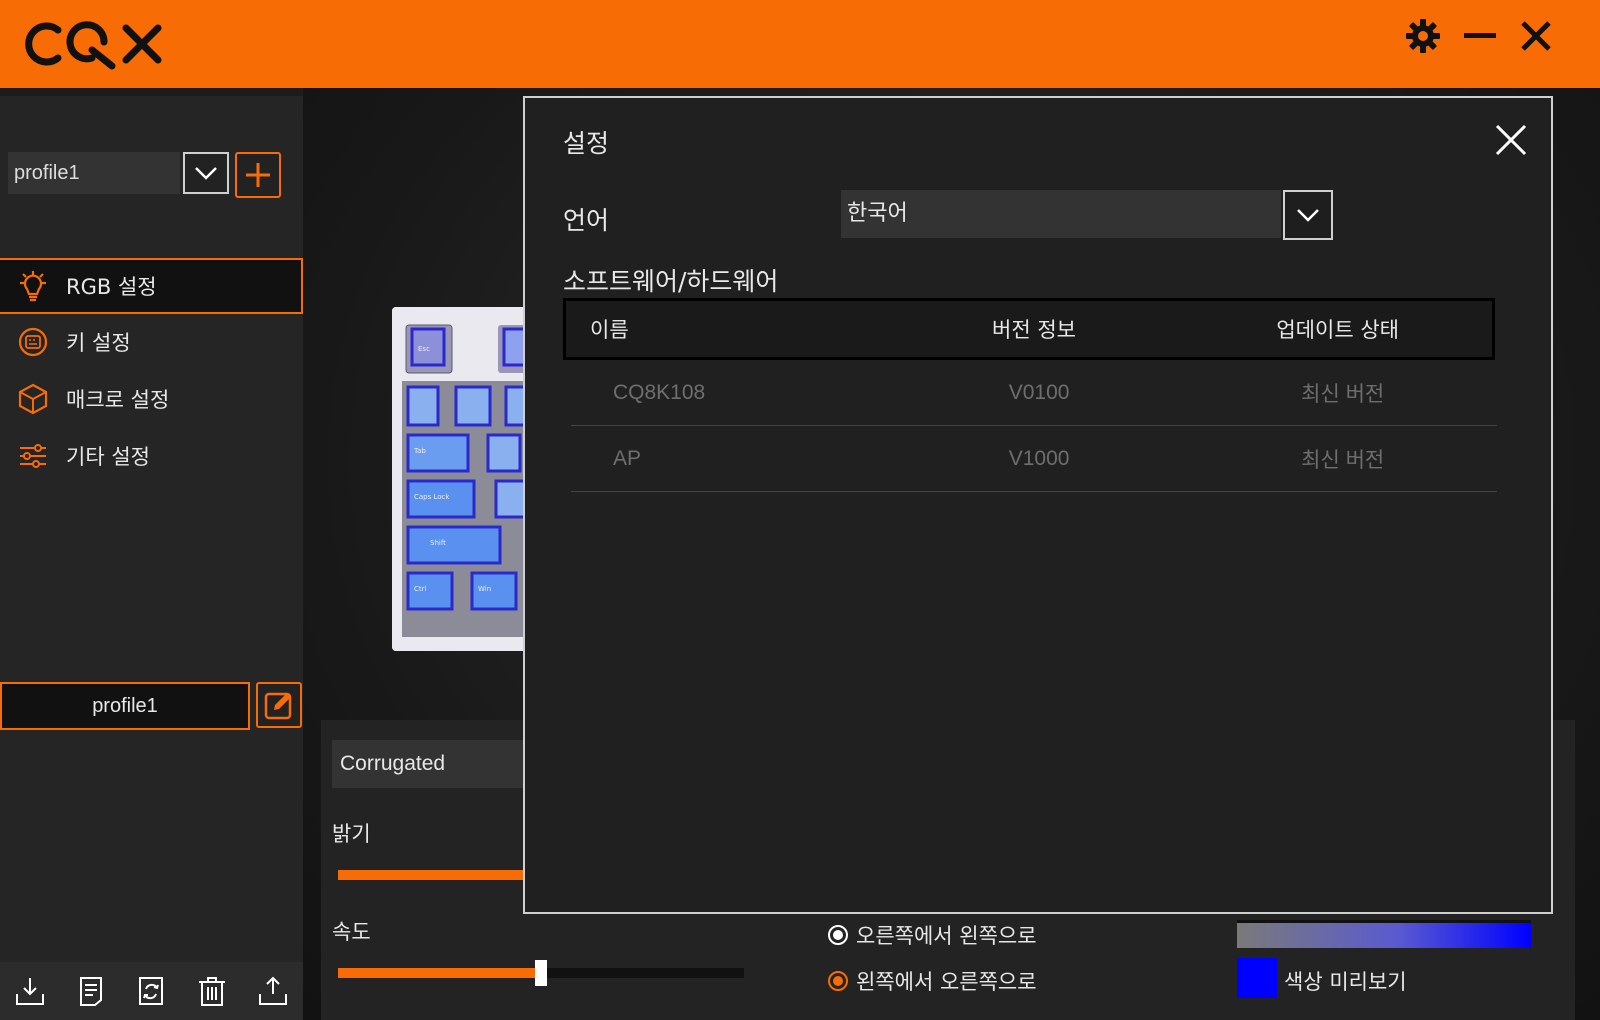  Describe the element at coordinates (351, 932) in the screenshot. I see `speed-label: 속도` at that location.